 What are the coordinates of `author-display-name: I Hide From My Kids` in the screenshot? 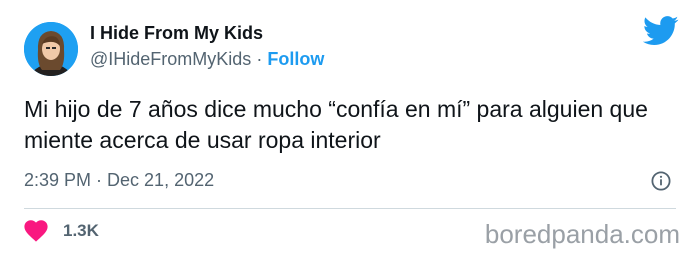 It's located at (176, 33).